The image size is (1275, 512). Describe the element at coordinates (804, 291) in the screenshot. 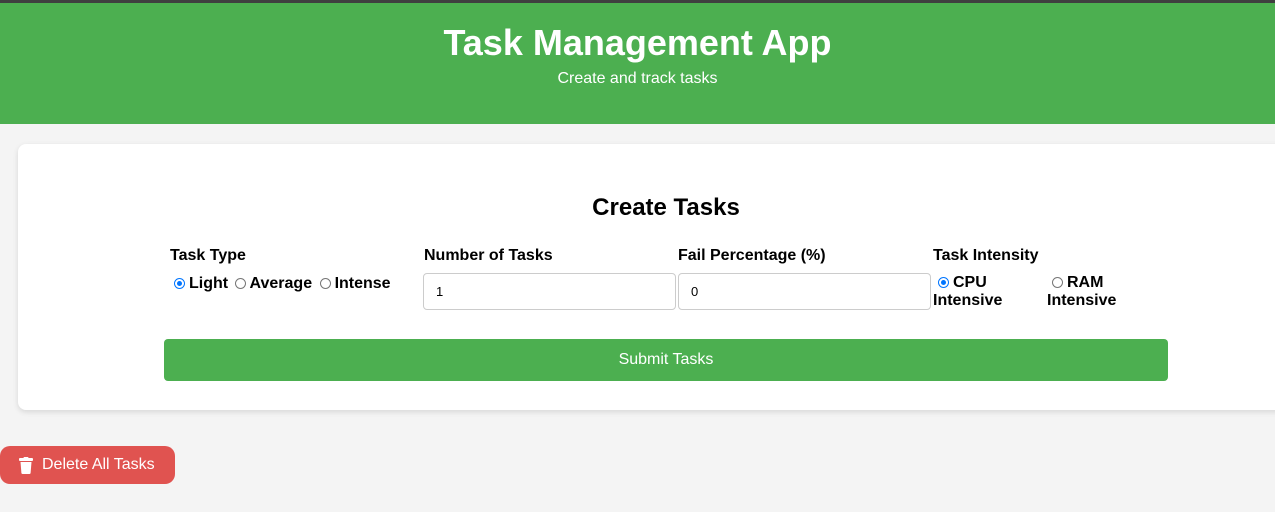

I see `fail-percentage-input: 0` at that location.